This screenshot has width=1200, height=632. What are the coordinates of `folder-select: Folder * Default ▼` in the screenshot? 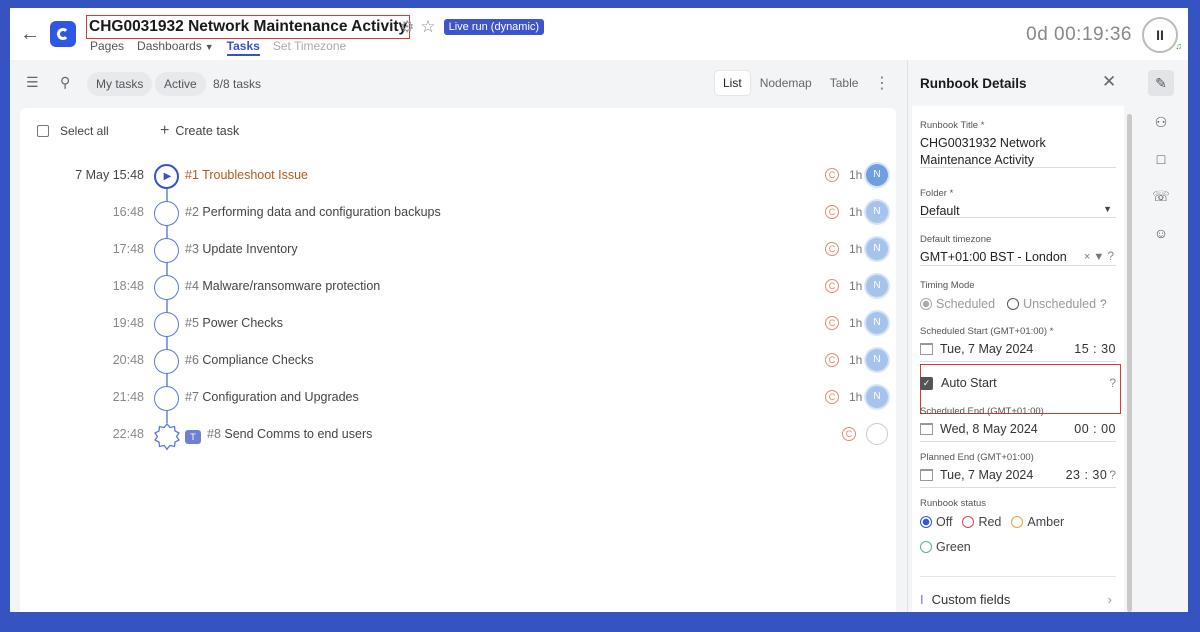 It's located at (1018, 203).